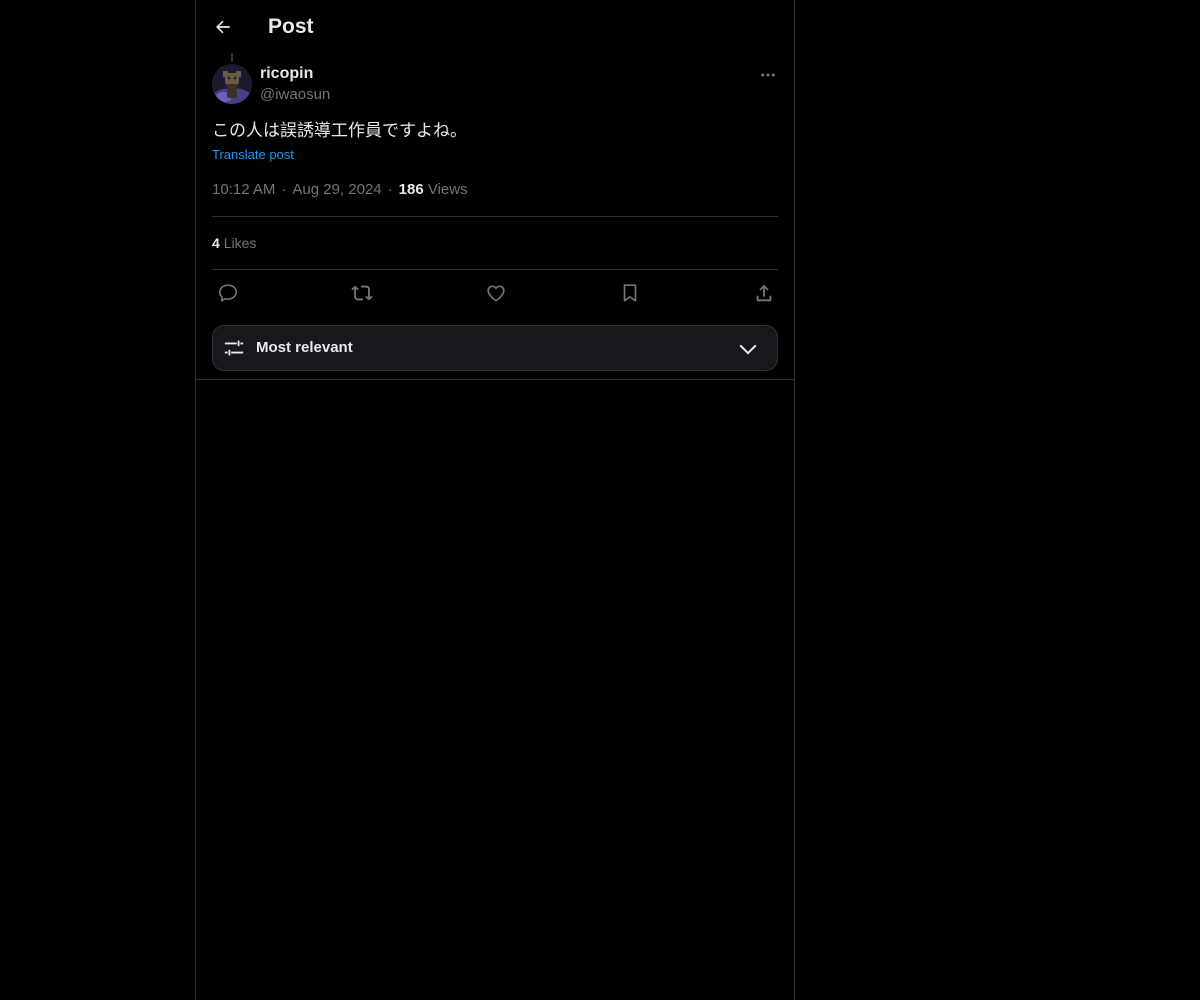 This screenshot has height=1000, width=1200. What do you see at coordinates (495, 26) in the screenshot?
I see `post-header: Post` at bounding box center [495, 26].